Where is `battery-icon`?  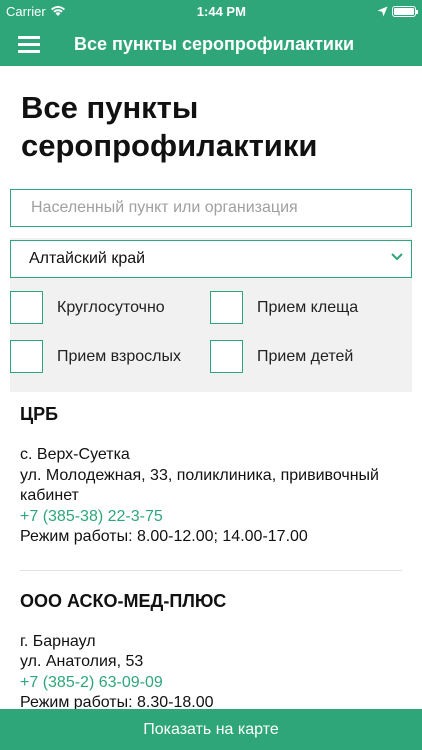 battery-icon is located at coordinates (405, 11).